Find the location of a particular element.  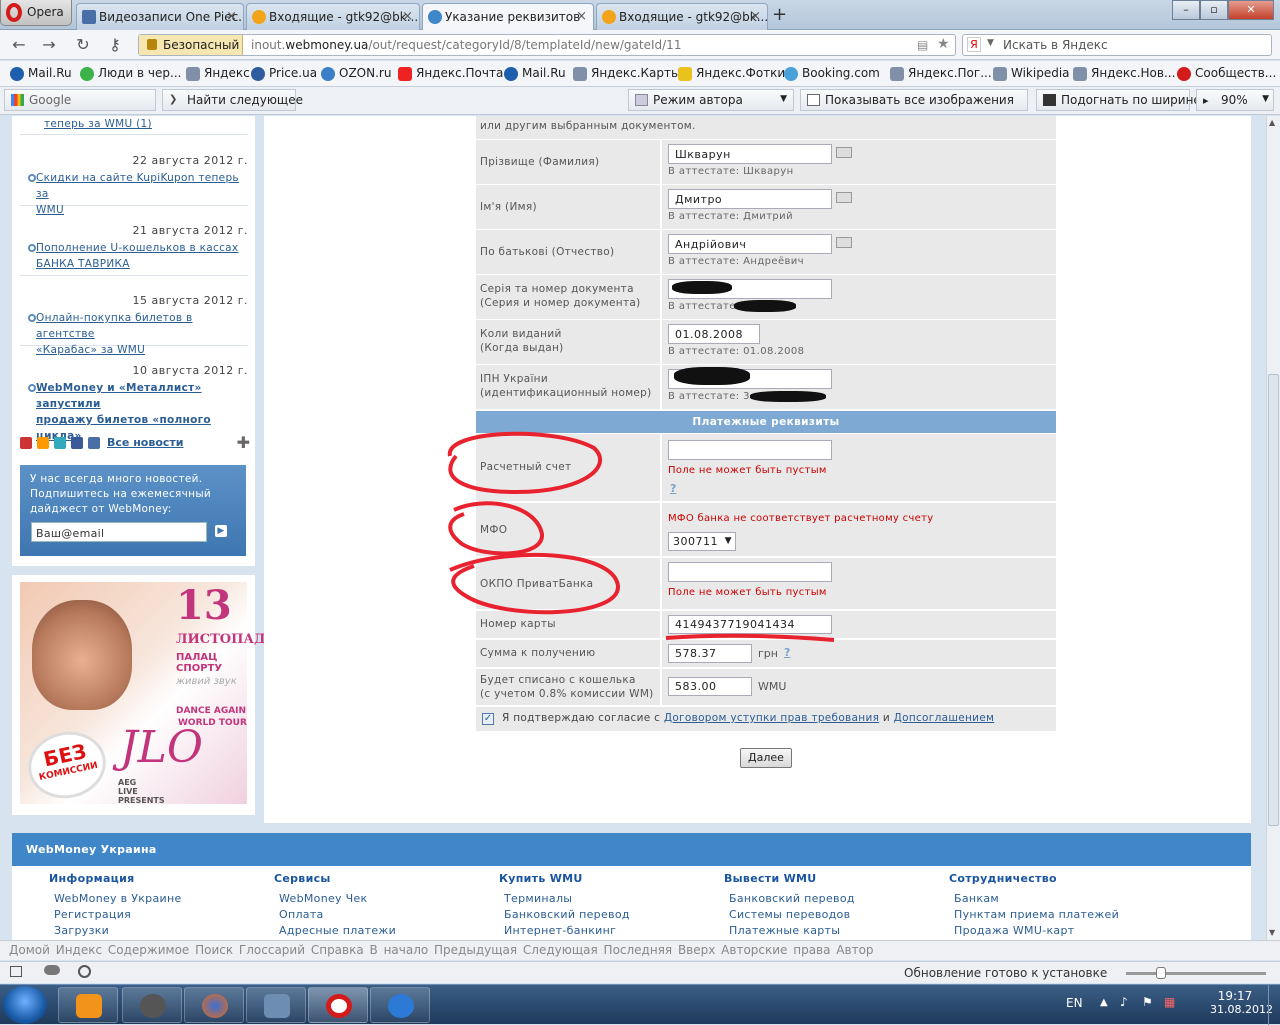

surname-input: Шкварун is located at coordinates (750, 154).